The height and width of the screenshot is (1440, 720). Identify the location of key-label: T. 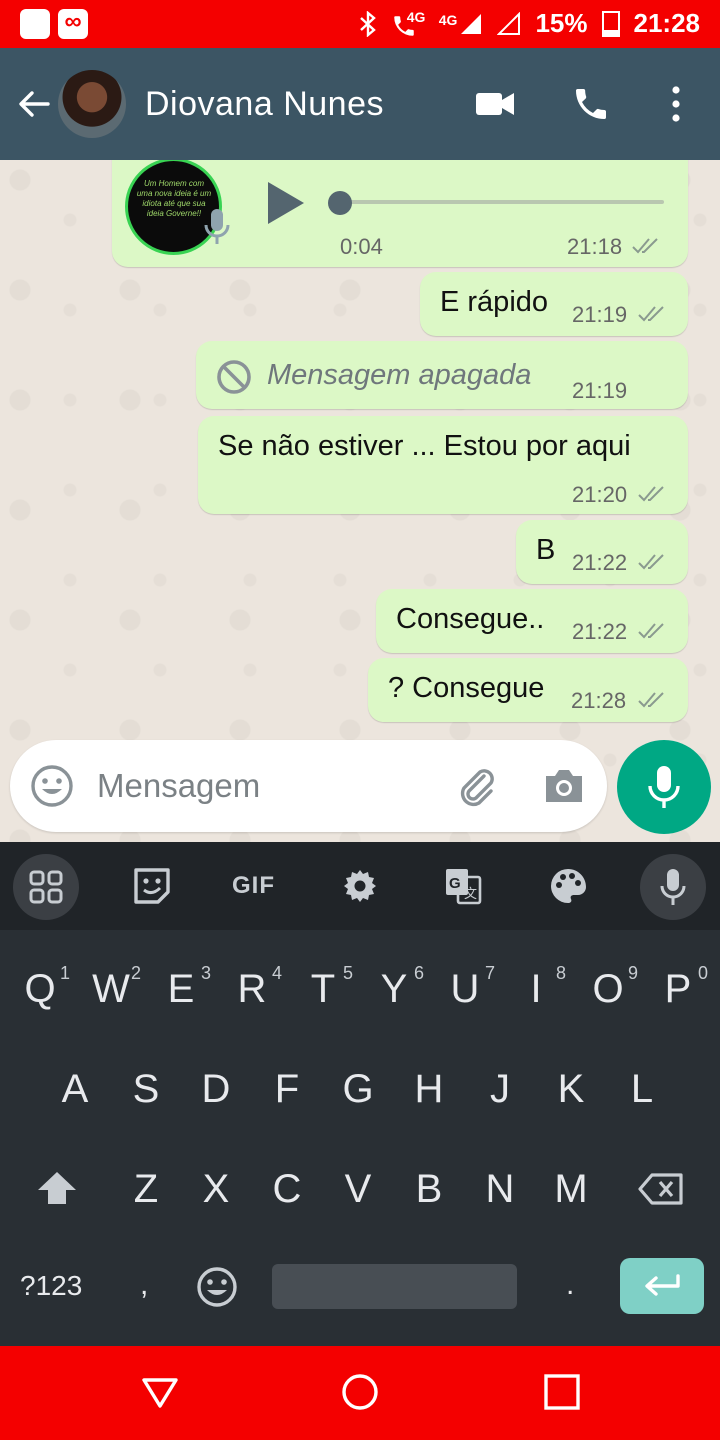
(323, 989).